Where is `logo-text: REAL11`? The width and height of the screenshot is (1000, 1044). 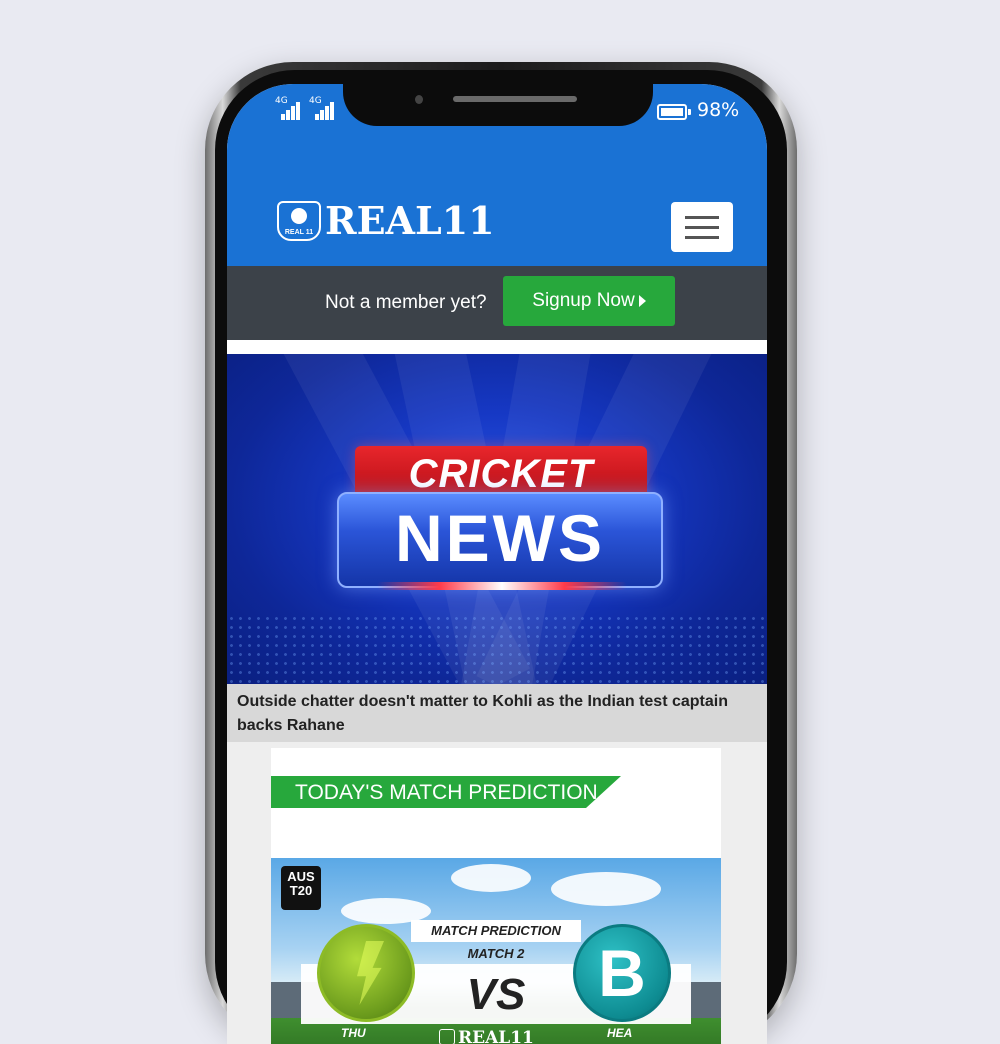 logo-text: REAL11 is located at coordinates (410, 220).